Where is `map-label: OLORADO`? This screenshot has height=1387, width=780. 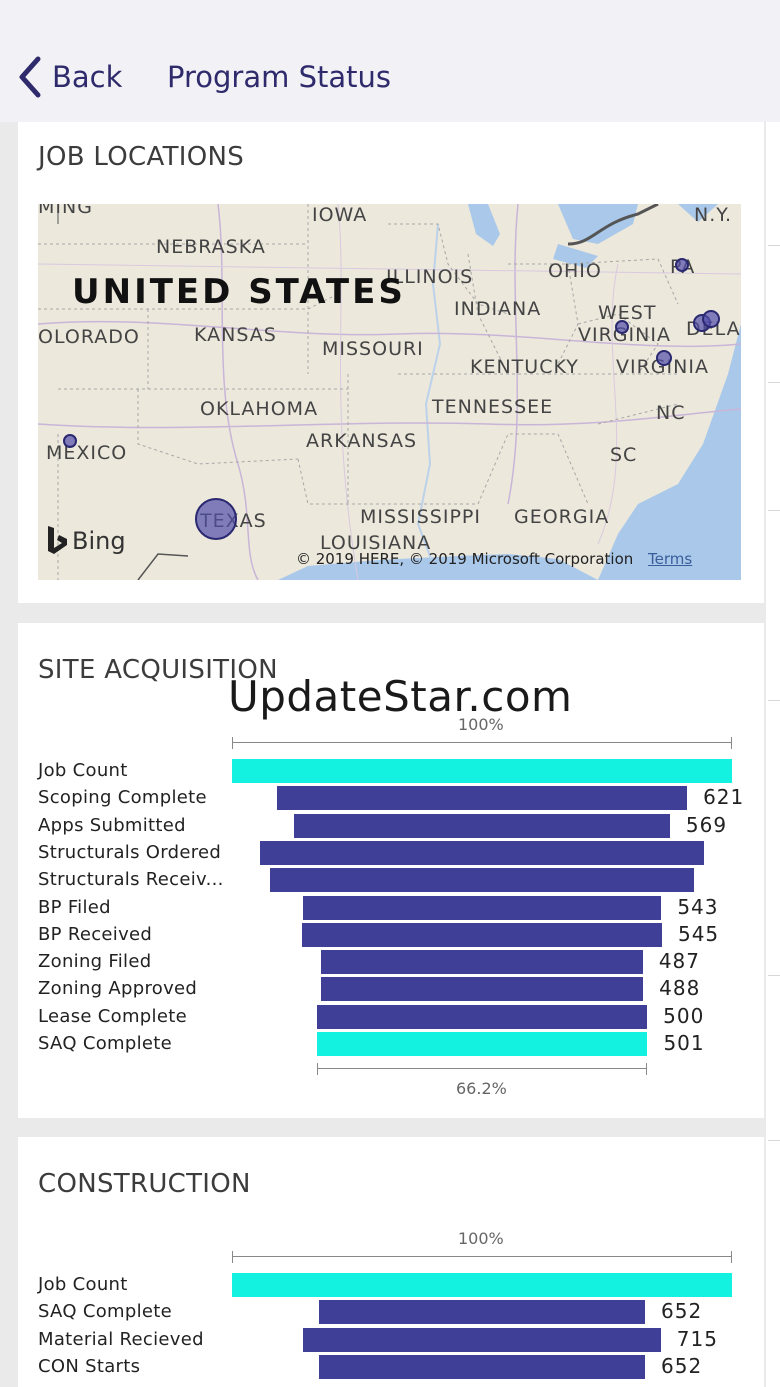
map-label: OLORADO is located at coordinates (89, 337).